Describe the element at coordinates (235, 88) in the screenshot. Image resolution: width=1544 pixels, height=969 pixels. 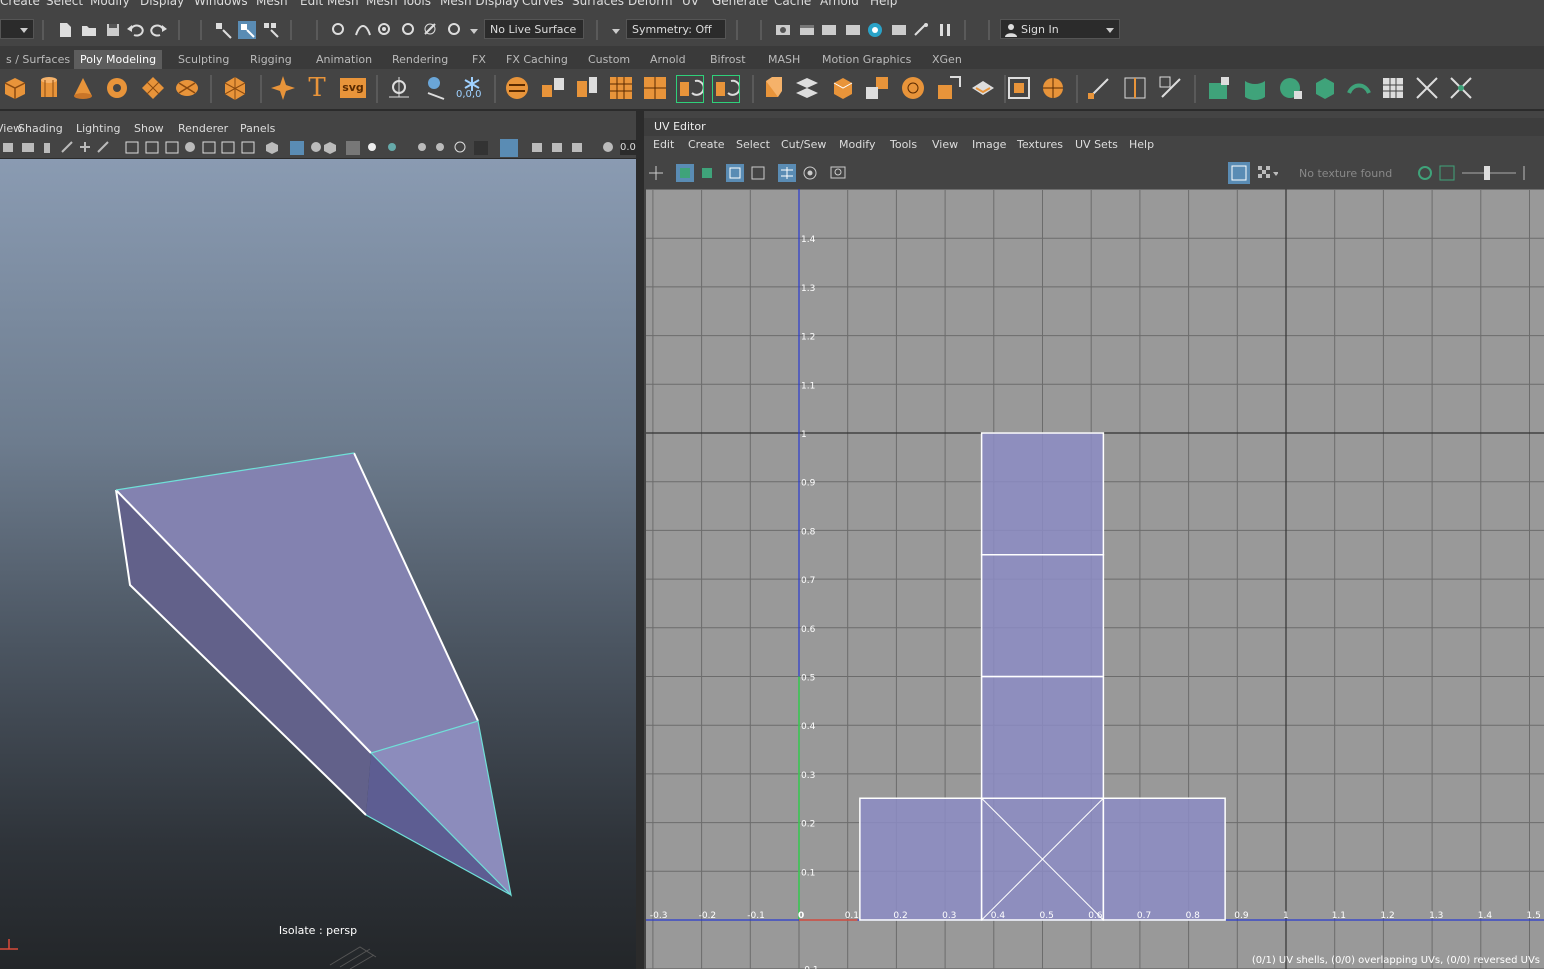
I see `platonic-solid-icon` at that location.